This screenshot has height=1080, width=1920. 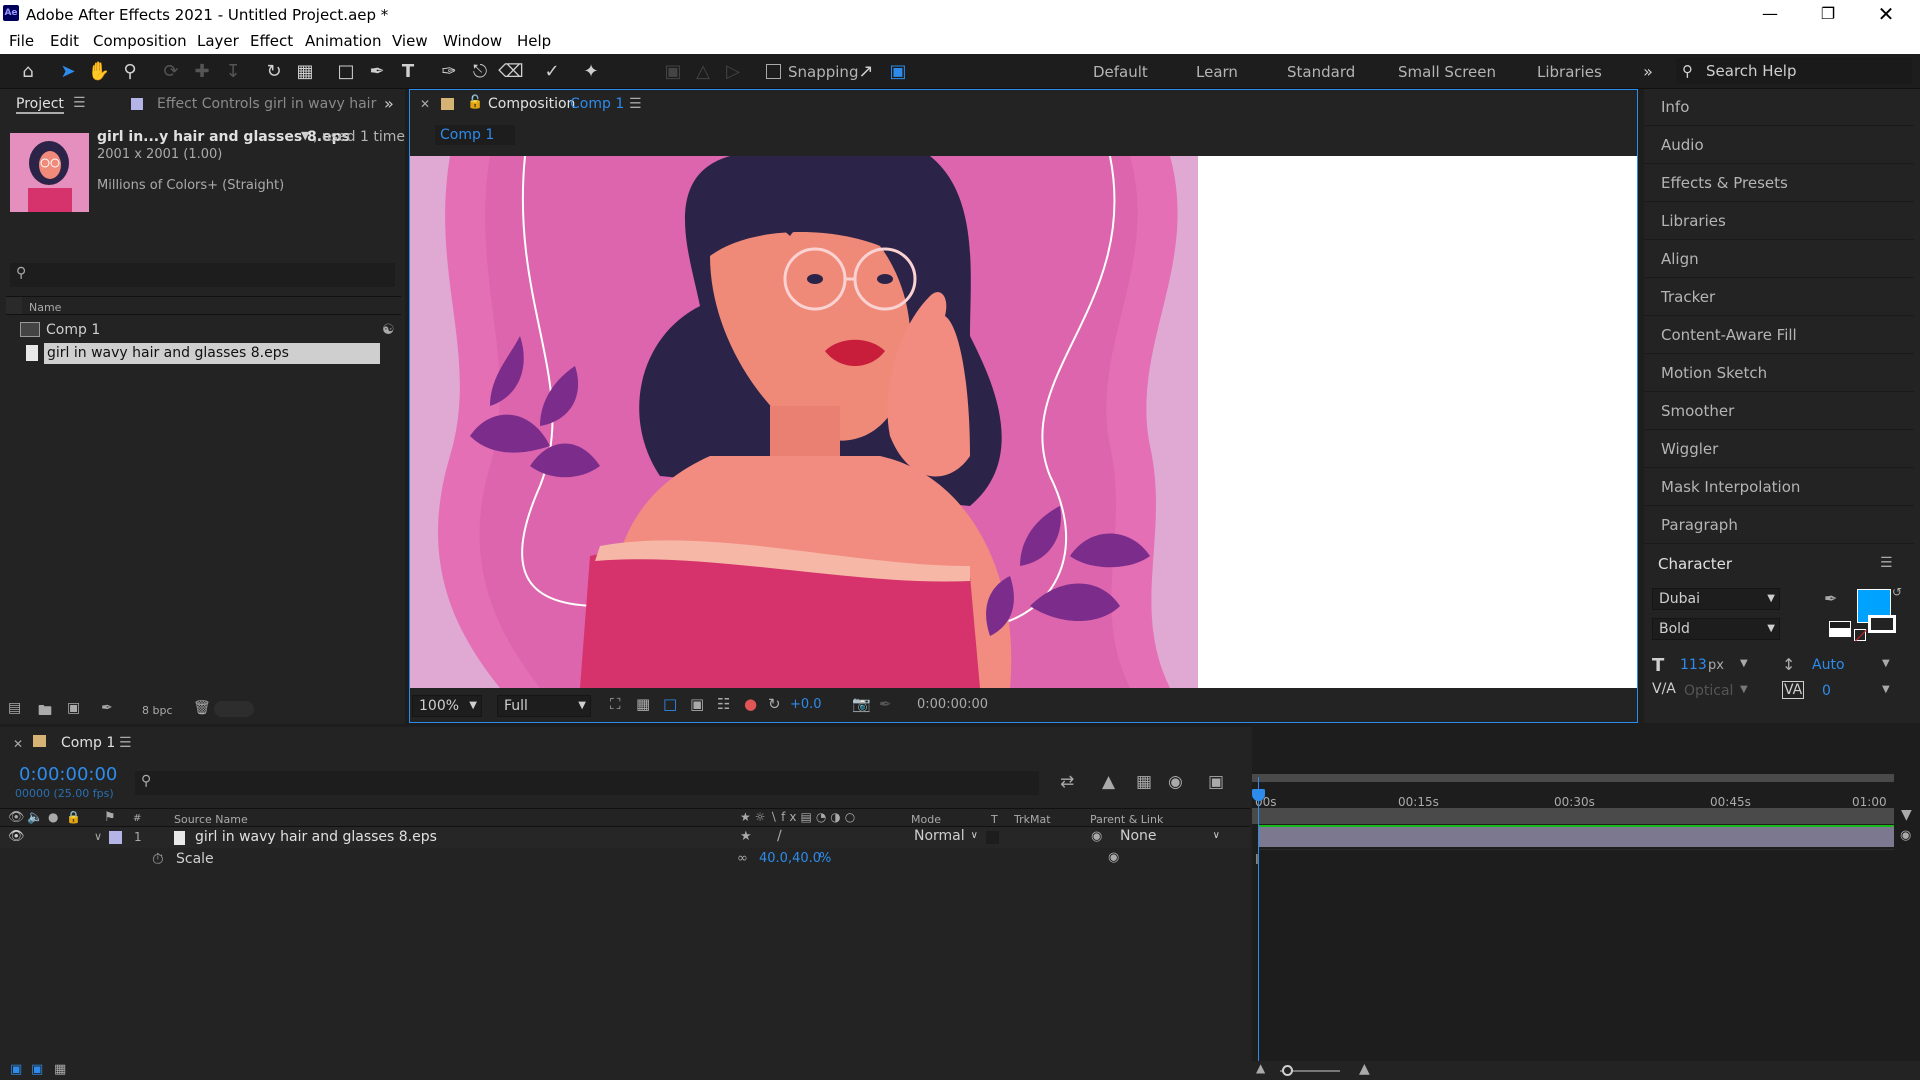 What do you see at coordinates (266, 104) in the screenshot?
I see `tab-effect-controls: Effect Controls girl in wavy hair` at bounding box center [266, 104].